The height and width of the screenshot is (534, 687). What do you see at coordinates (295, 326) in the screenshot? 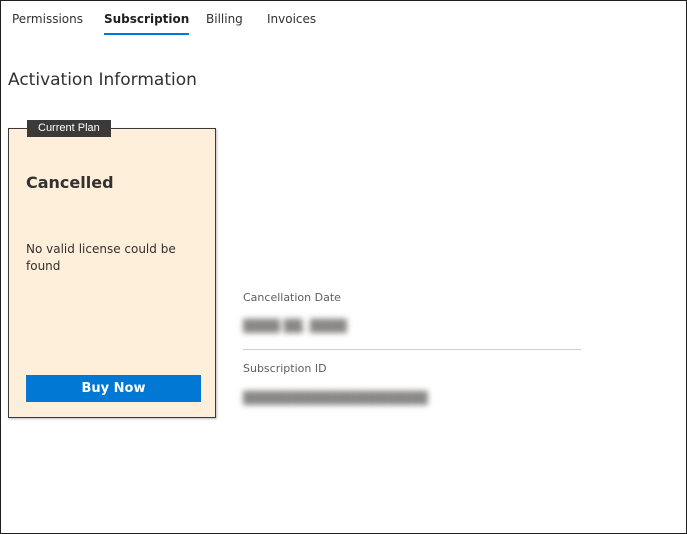
I see `cancellation-date-value-redacted: ████ ██, ████` at bounding box center [295, 326].